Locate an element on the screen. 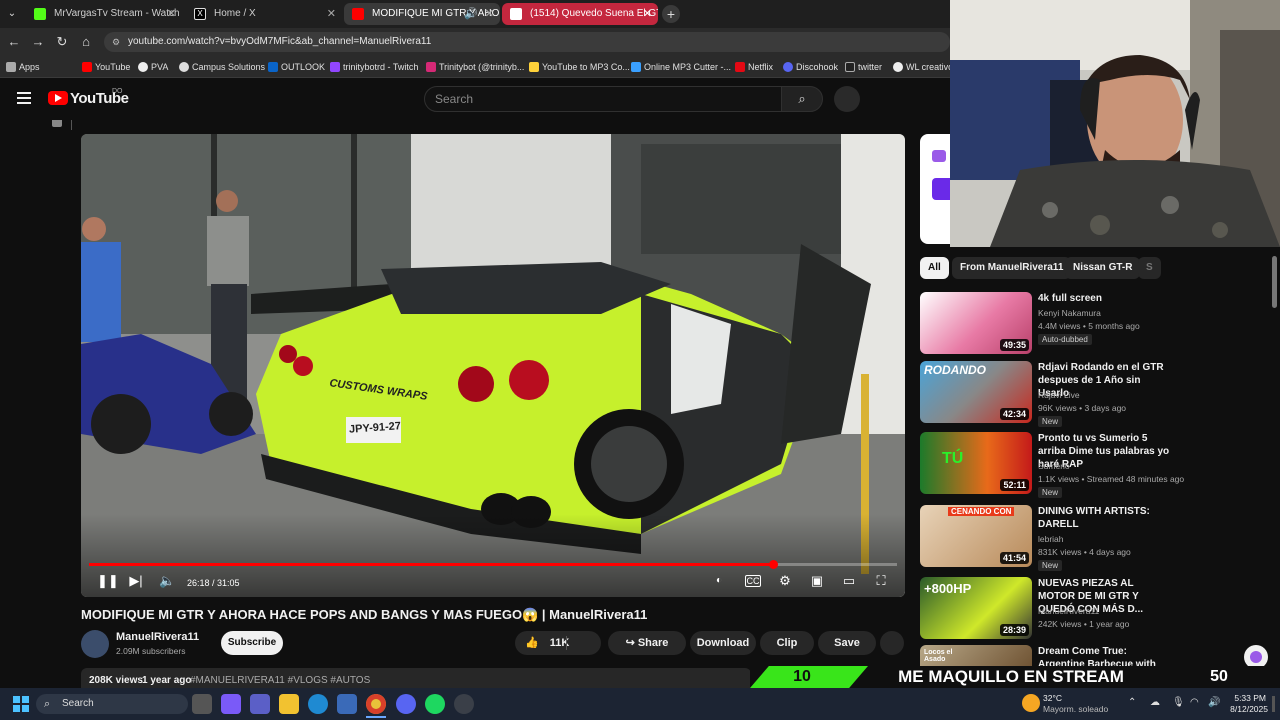  next-icon: ▶| is located at coordinates (136, 581).